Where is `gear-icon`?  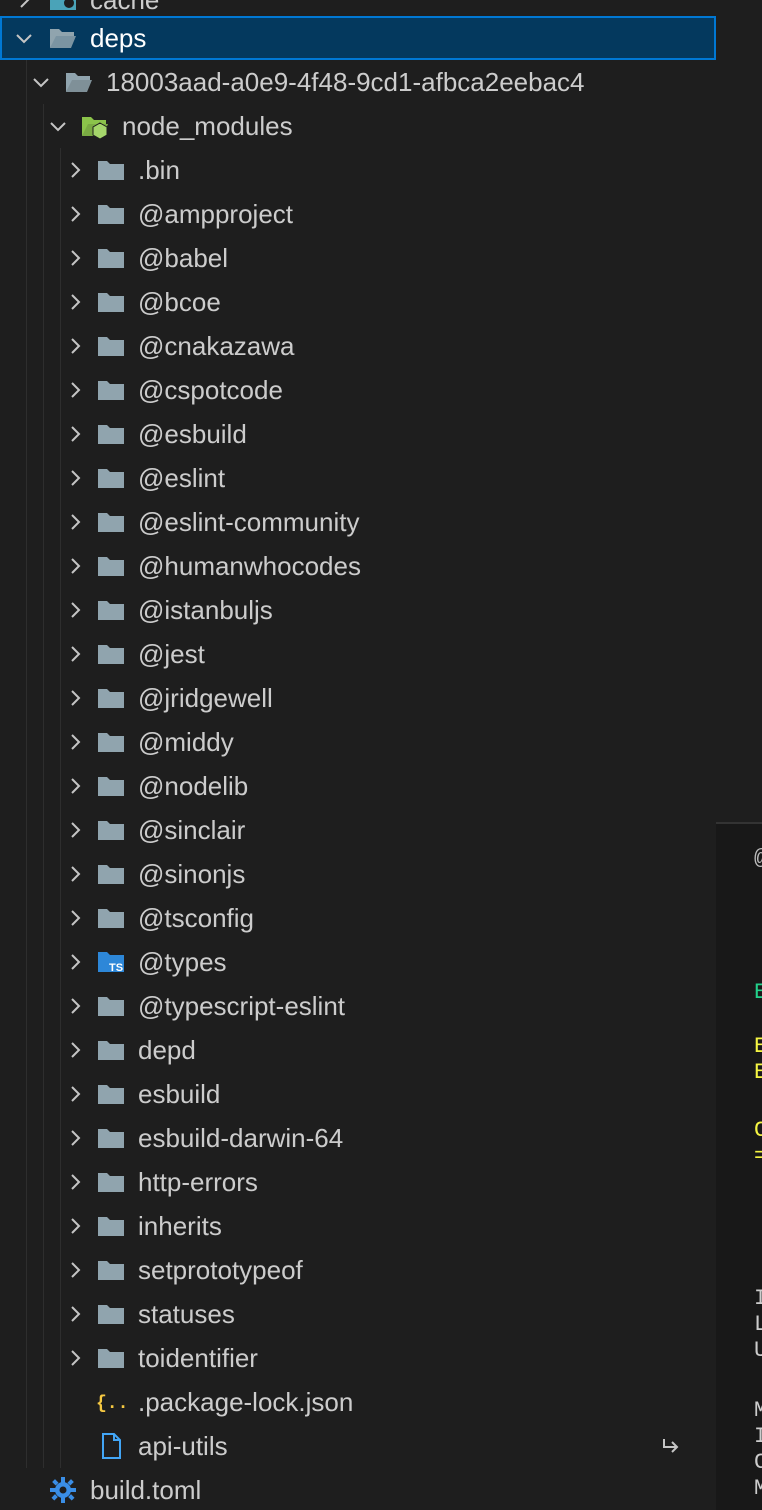 gear-icon is located at coordinates (63, 1490).